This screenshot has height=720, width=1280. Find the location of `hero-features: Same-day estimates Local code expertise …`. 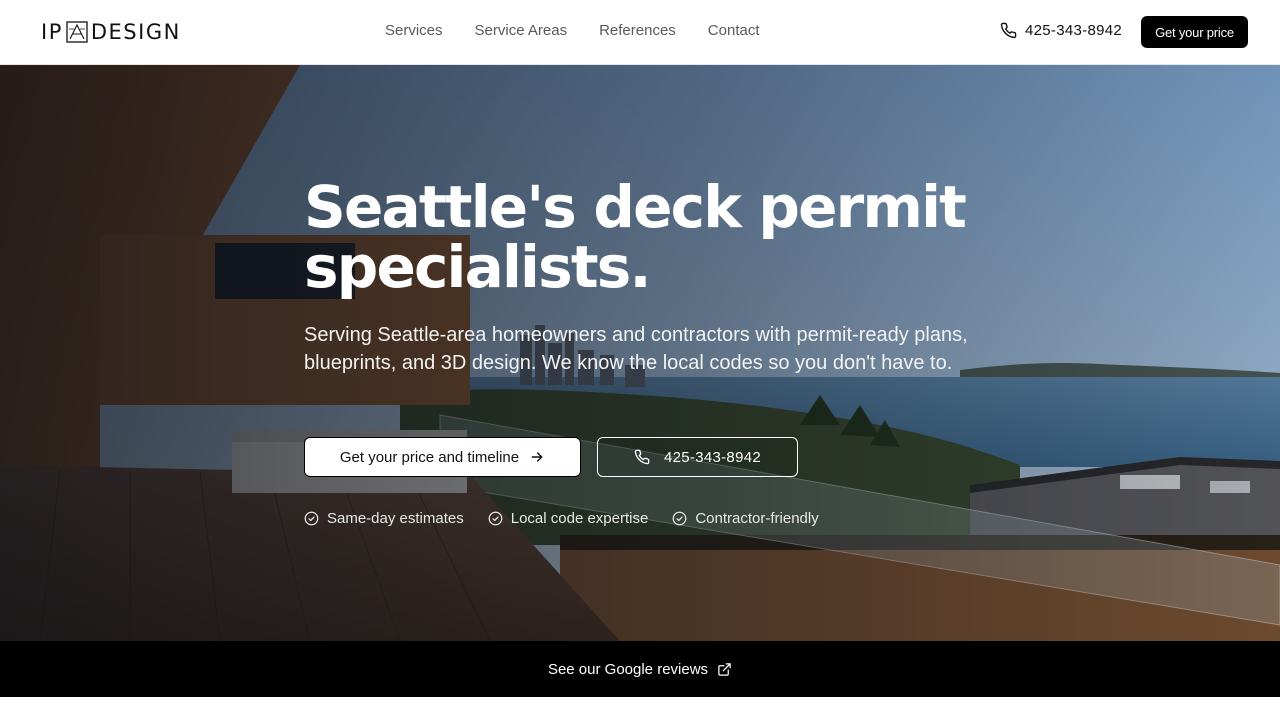

hero-features: Same-day estimates Local code expertise … is located at coordinates (561, 518).